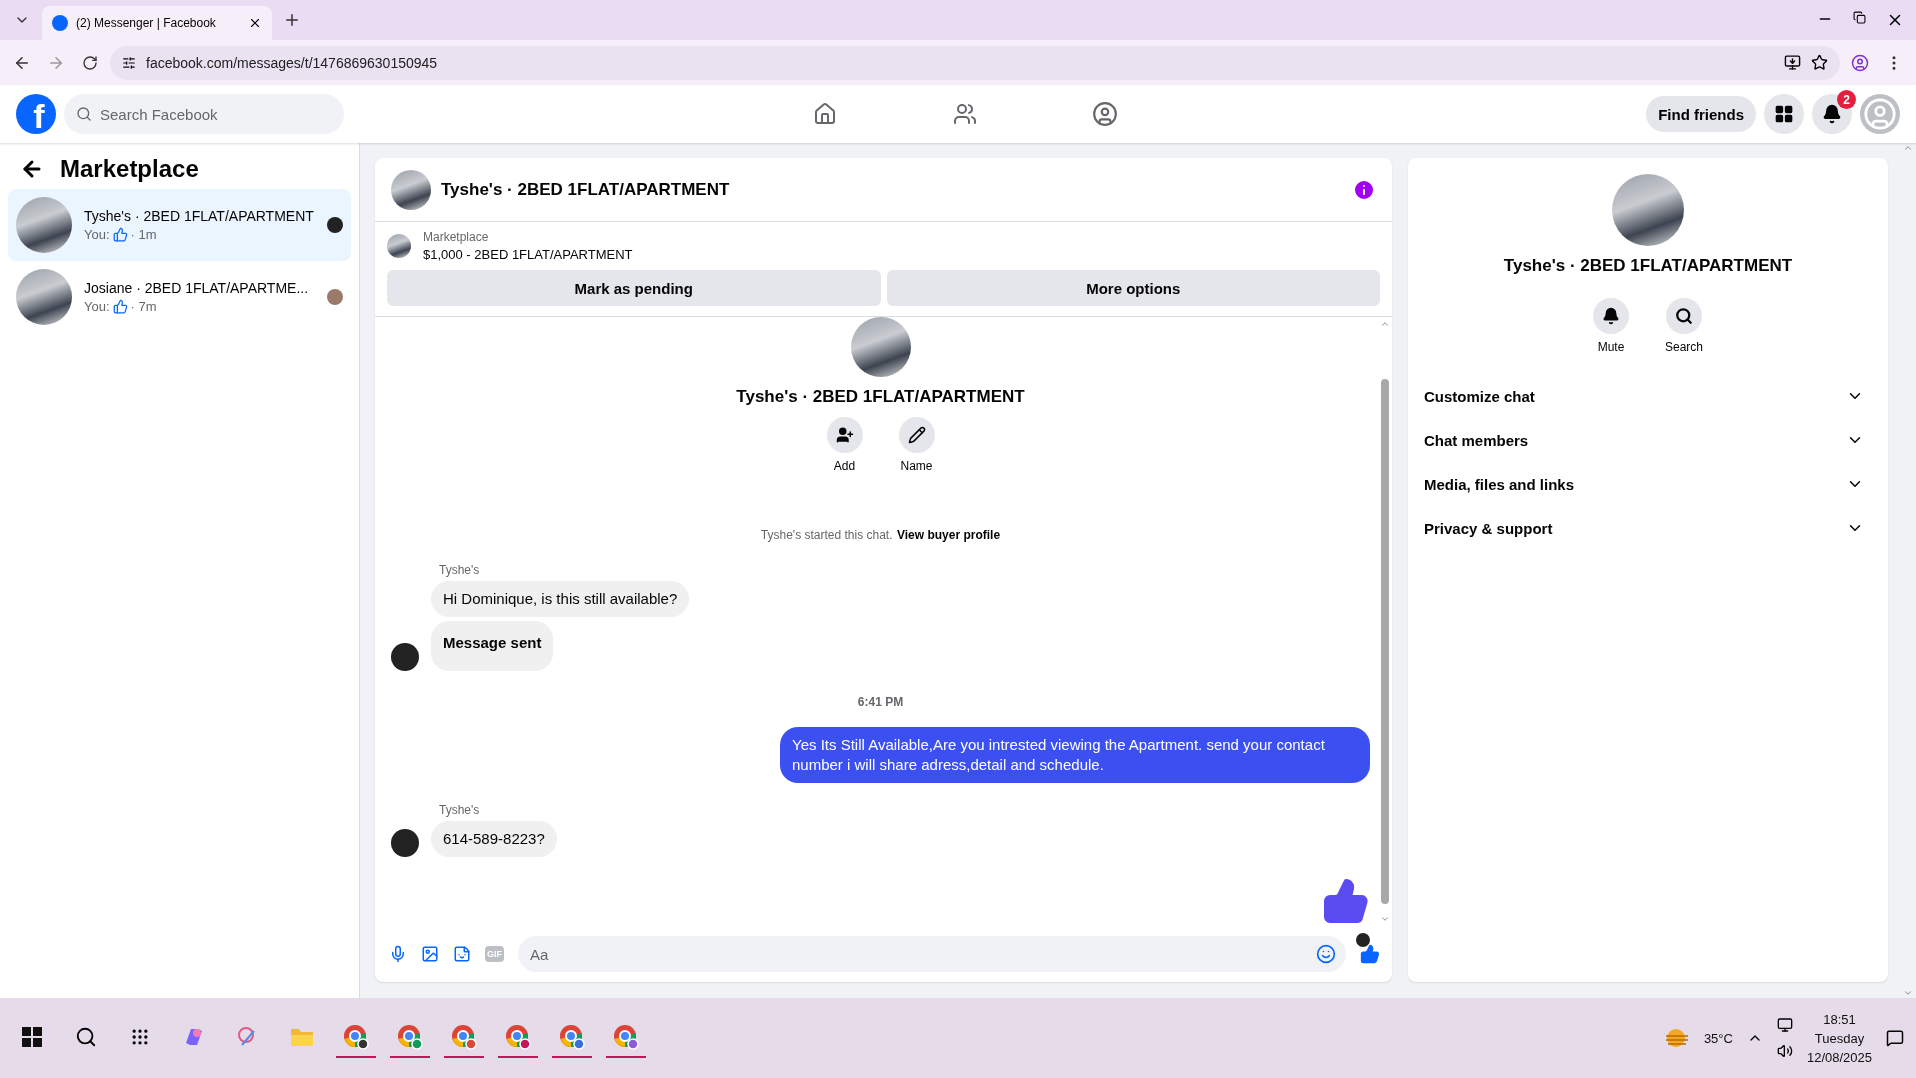  Describe the element at coordinates (36, 114) in the screenshot. I see `logo: f` at that location.